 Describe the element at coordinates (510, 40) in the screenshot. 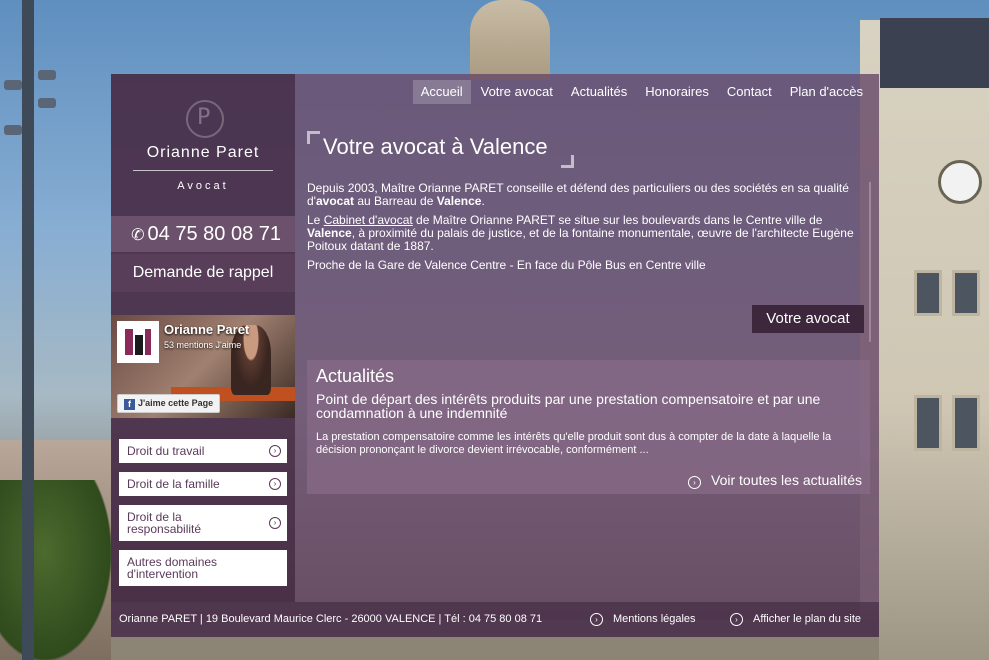

I see `background-statue` at that location.